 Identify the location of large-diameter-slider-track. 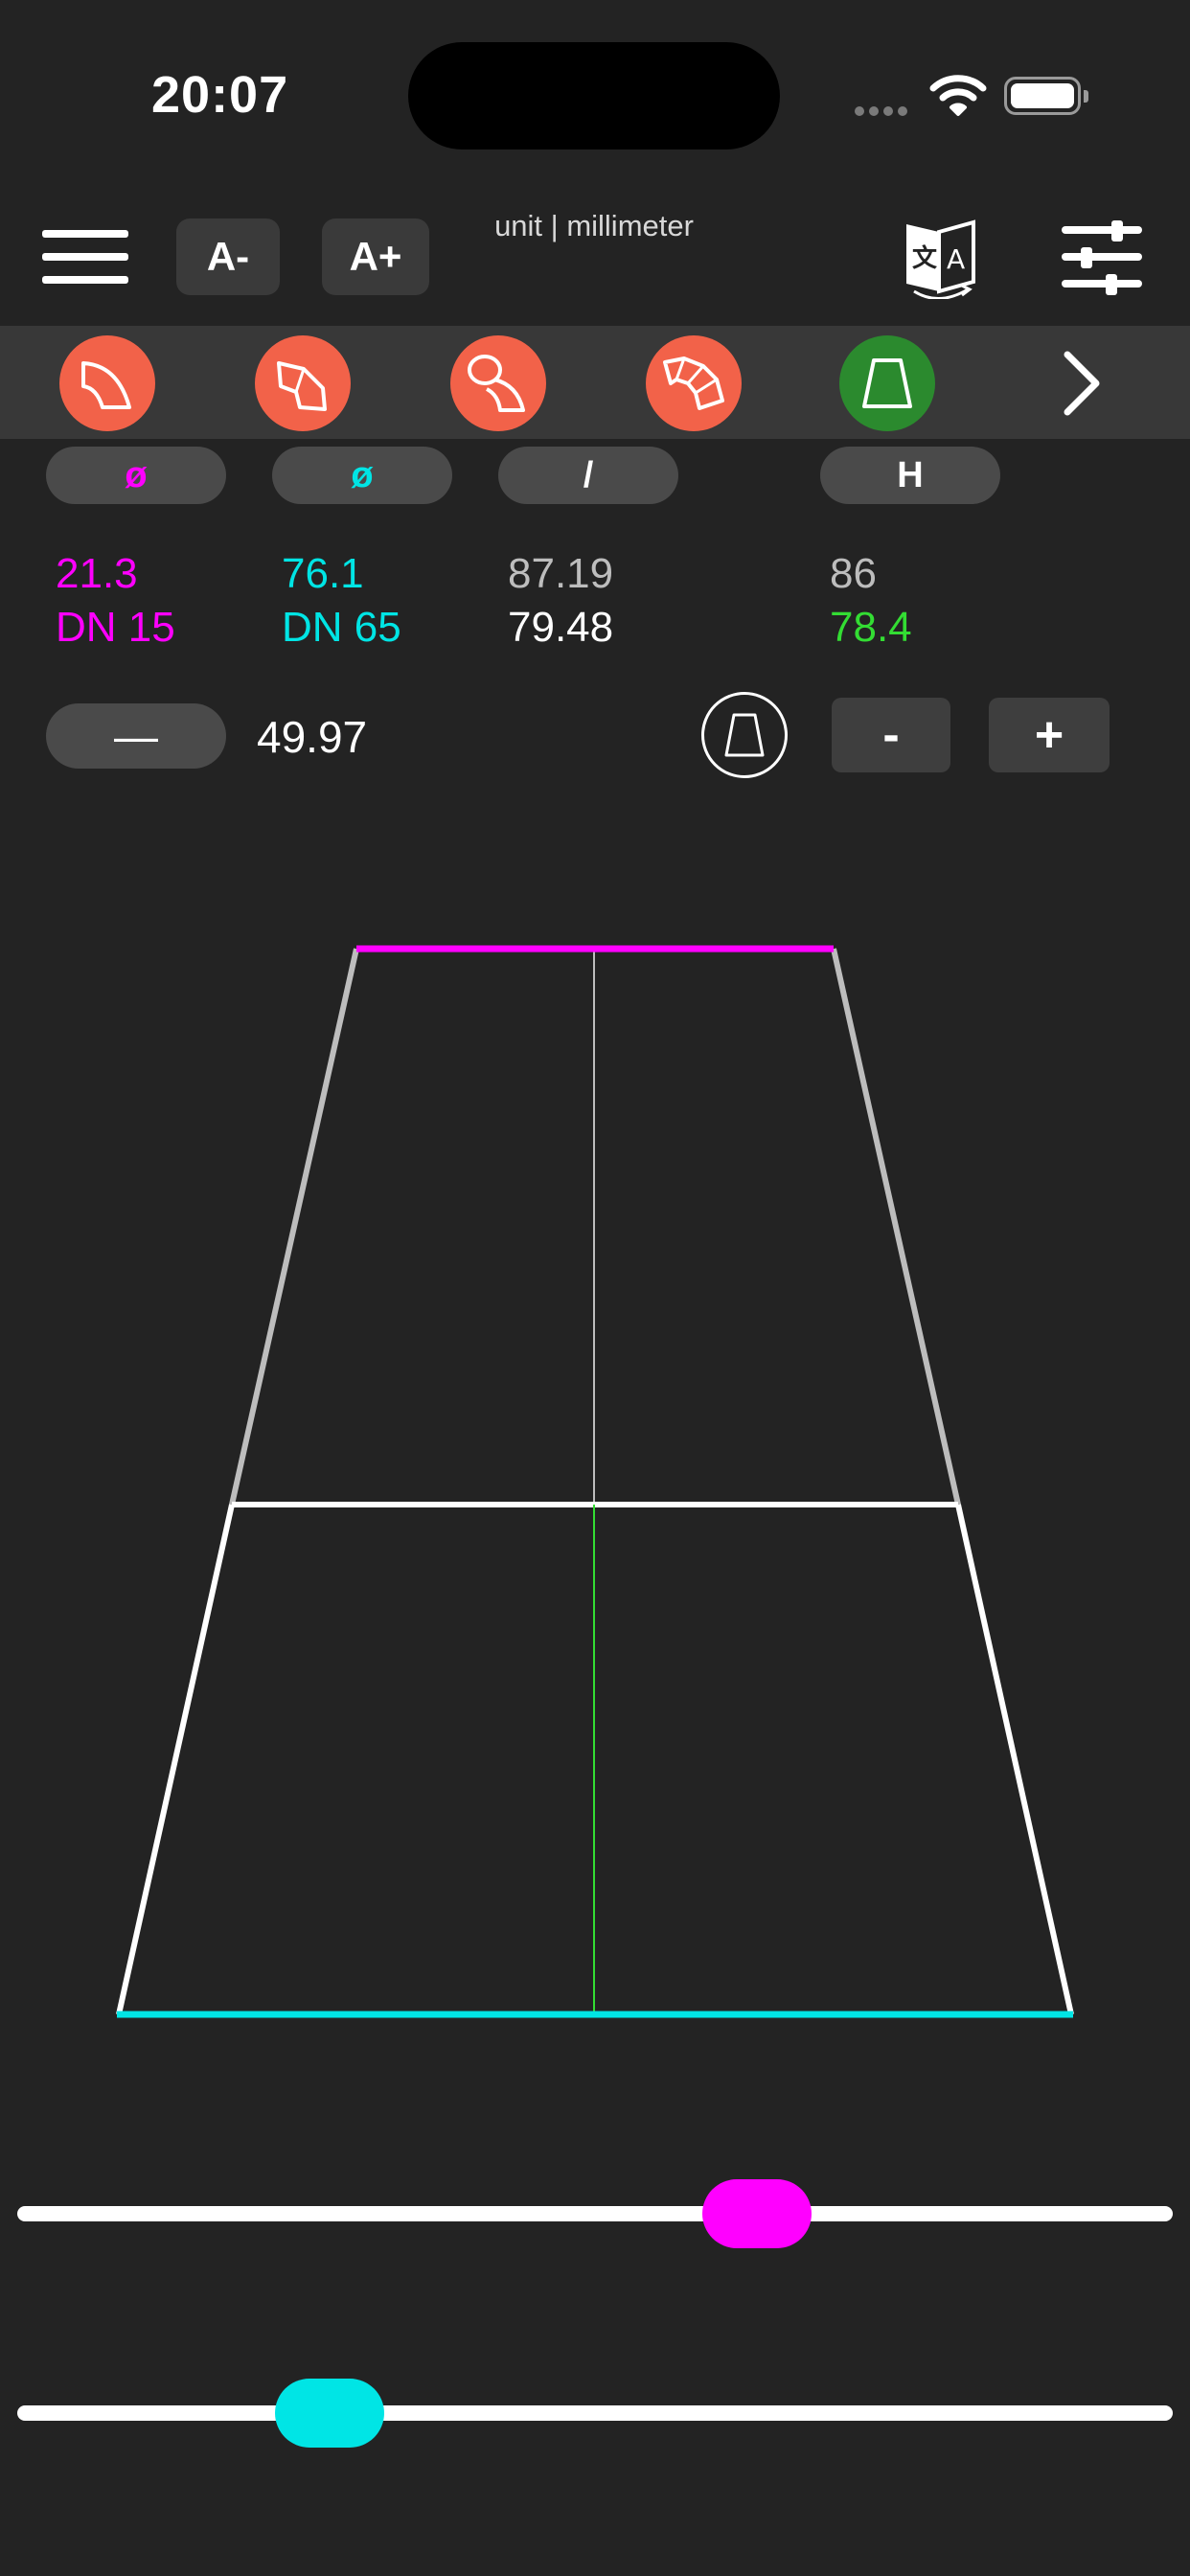
(595, 2413).